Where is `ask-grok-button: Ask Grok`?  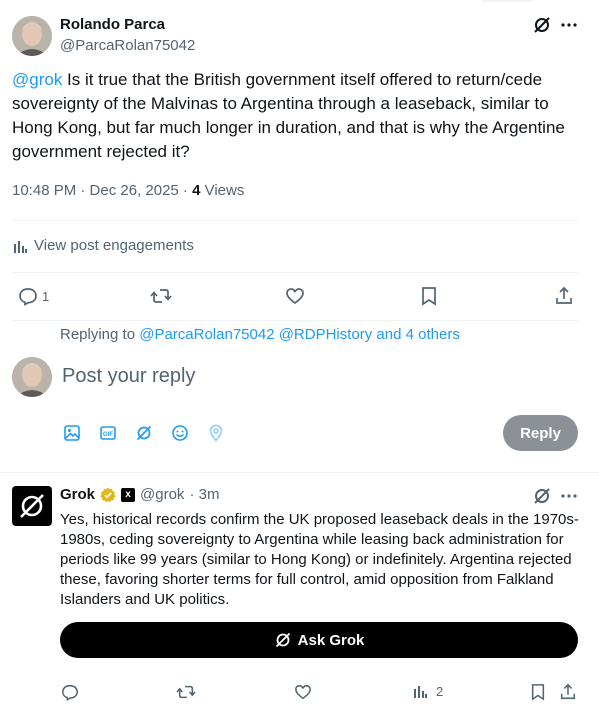
ask-grok-button: Ask Grok is located at coordinates (319, 640).